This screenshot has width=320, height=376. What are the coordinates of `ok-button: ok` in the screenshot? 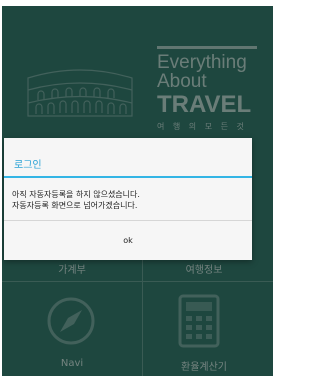 It's located at (128, 240).